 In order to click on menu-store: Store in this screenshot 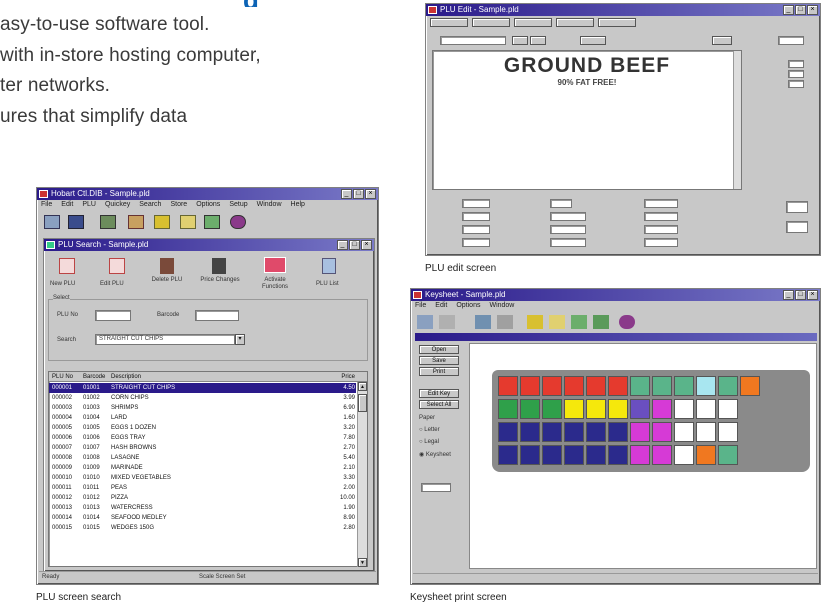, I will do `click(178, 205)`.